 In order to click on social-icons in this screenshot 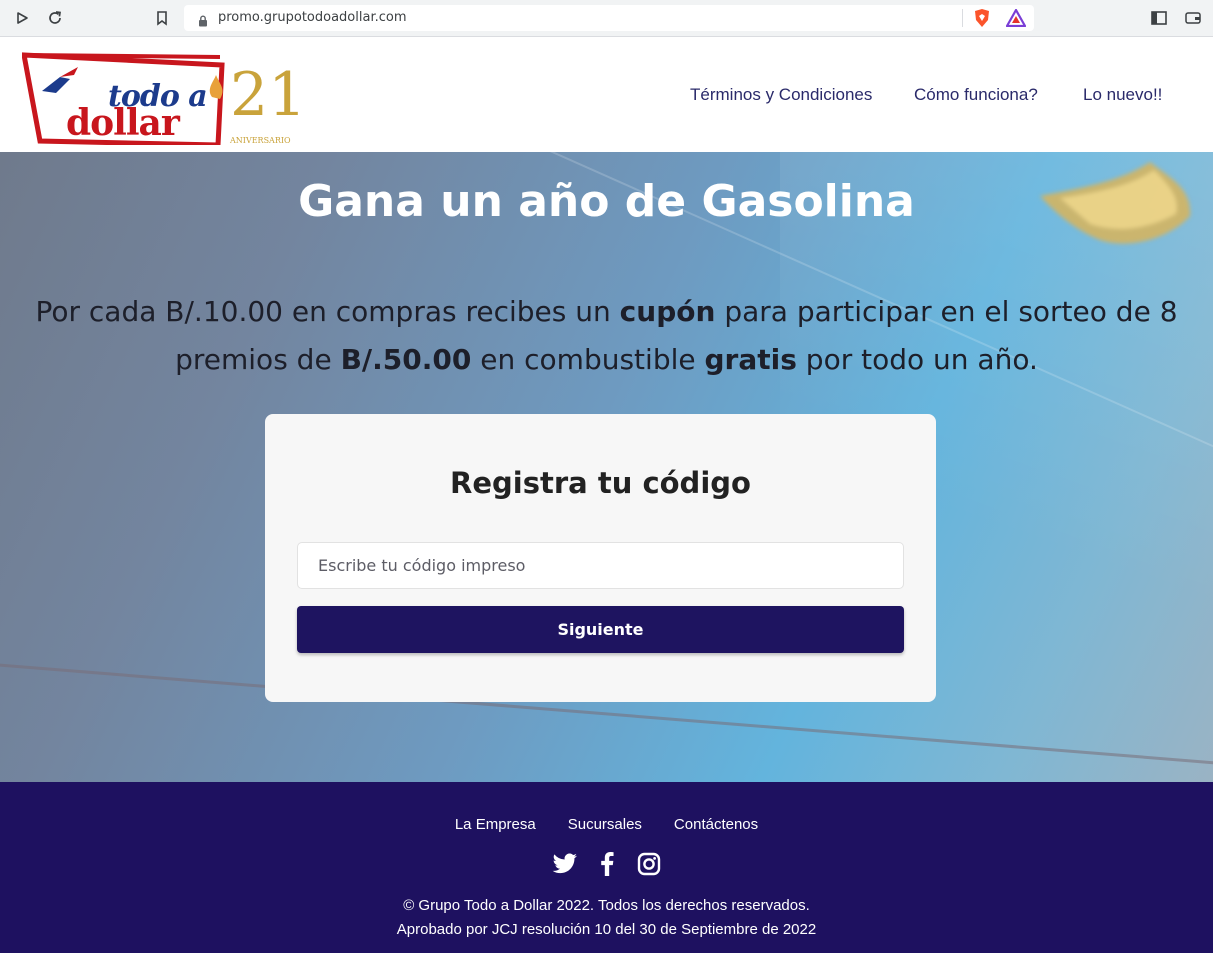, I will do `click(606, 864)`.